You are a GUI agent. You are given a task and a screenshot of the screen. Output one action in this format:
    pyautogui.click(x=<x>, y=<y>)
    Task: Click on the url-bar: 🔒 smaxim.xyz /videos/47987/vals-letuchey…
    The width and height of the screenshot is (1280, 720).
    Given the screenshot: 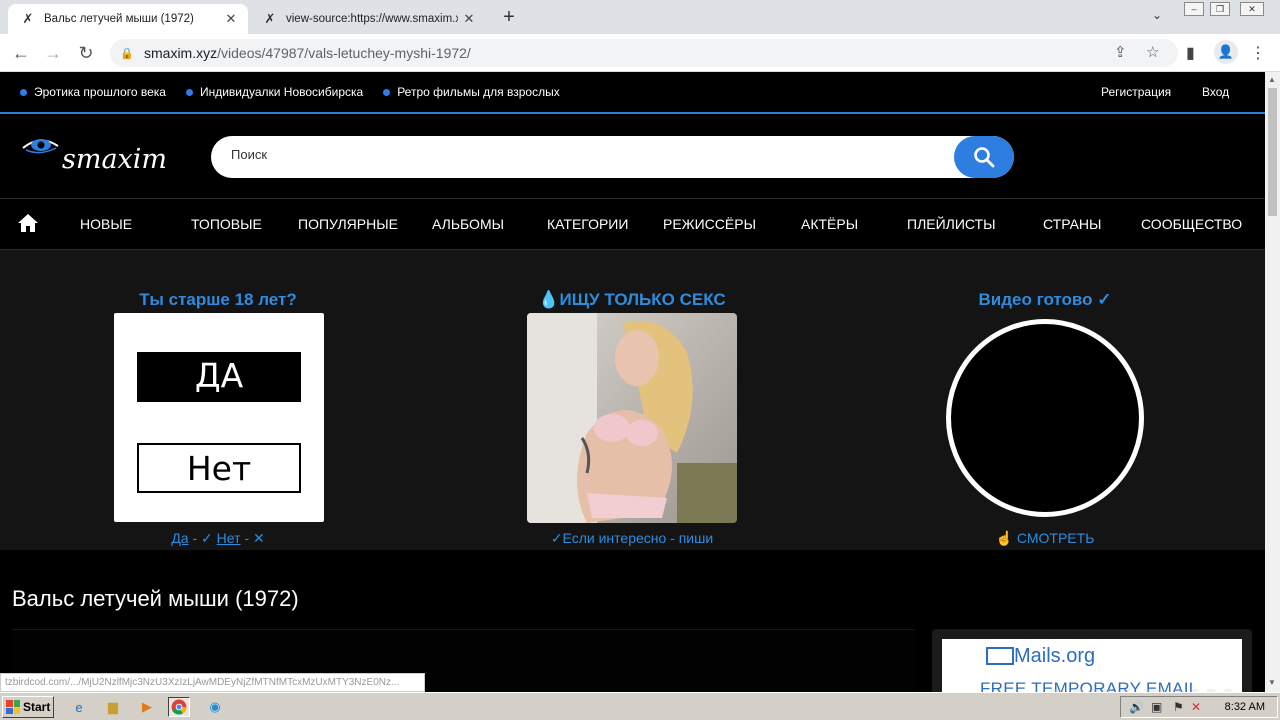 What is the action you would take?
    pyautogui.click(x=644, y=53)
    